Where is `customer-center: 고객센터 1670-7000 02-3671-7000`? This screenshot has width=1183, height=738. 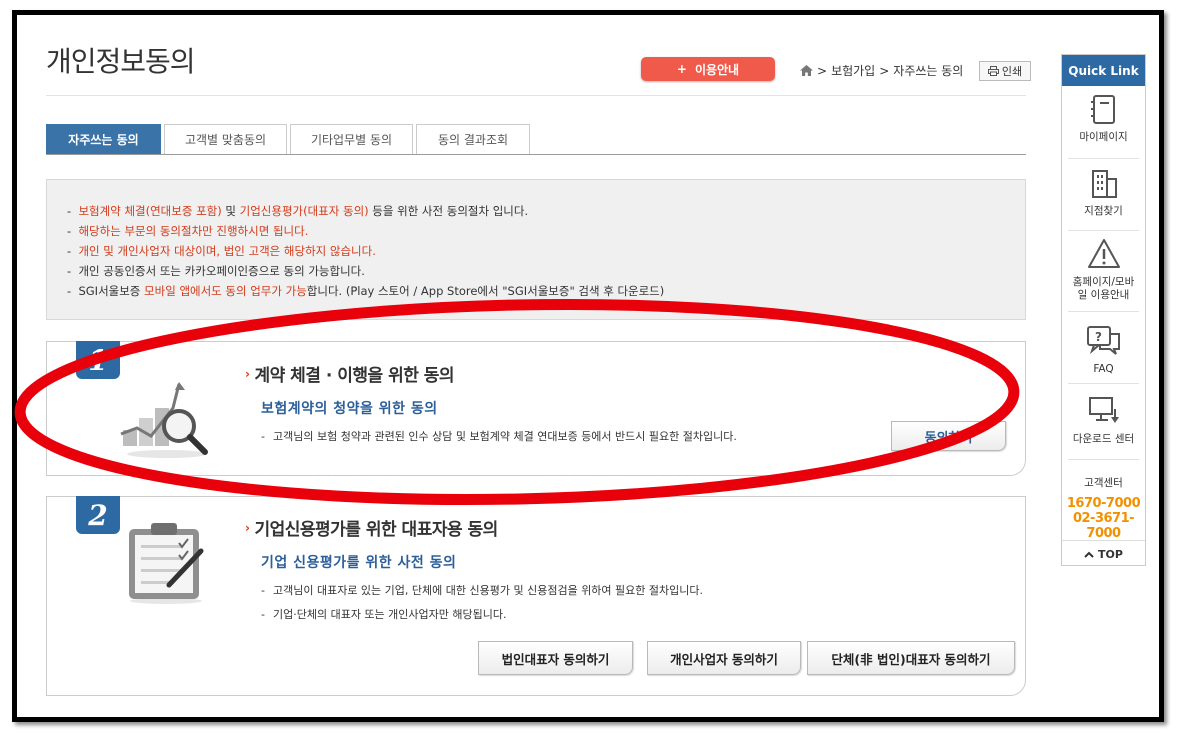
customer-center: 고객센터 1670-7000 02-3671-7000 is located at coordinates (1103, 508).